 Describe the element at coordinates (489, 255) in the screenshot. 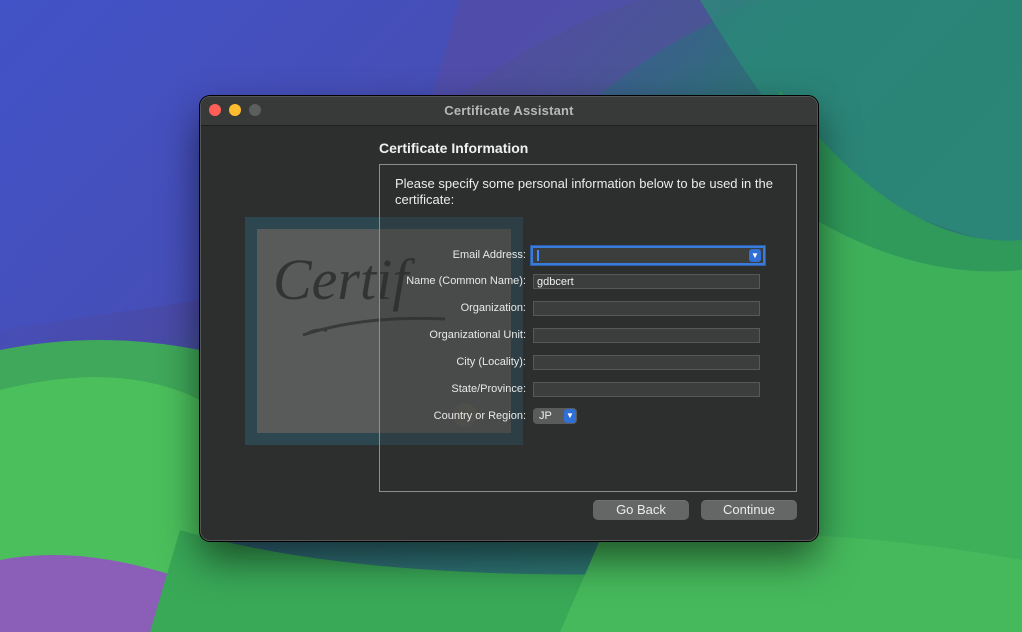

I see `email-label: Email Address:` at that location.